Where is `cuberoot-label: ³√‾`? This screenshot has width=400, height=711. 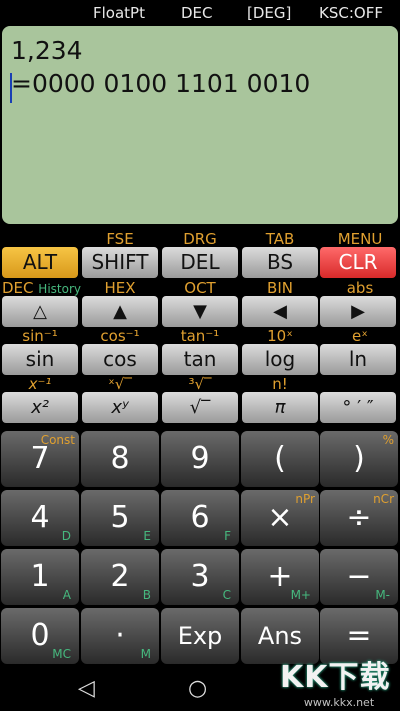 cuberoot-label: ³√‾ is located at coordinates (200, 384).